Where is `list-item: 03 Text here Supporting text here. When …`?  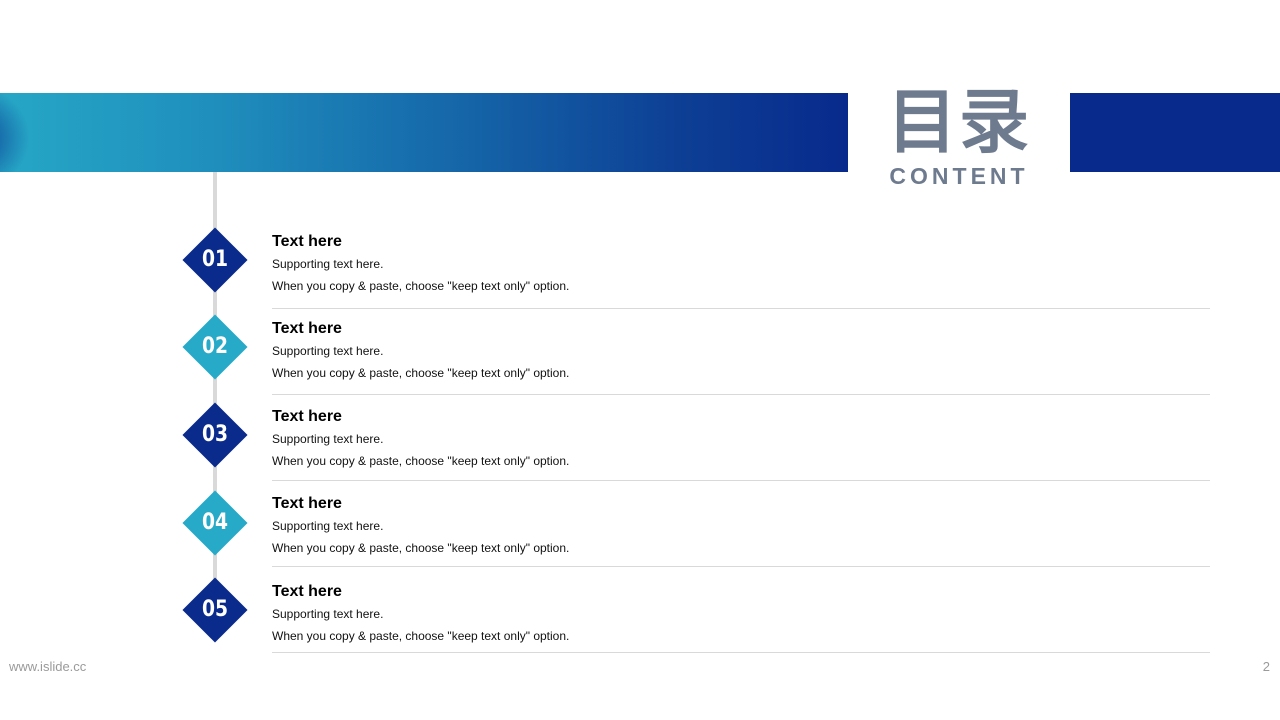 list-item: 03 Text here Supporting text here. When … is located at coordinates (640, 447).